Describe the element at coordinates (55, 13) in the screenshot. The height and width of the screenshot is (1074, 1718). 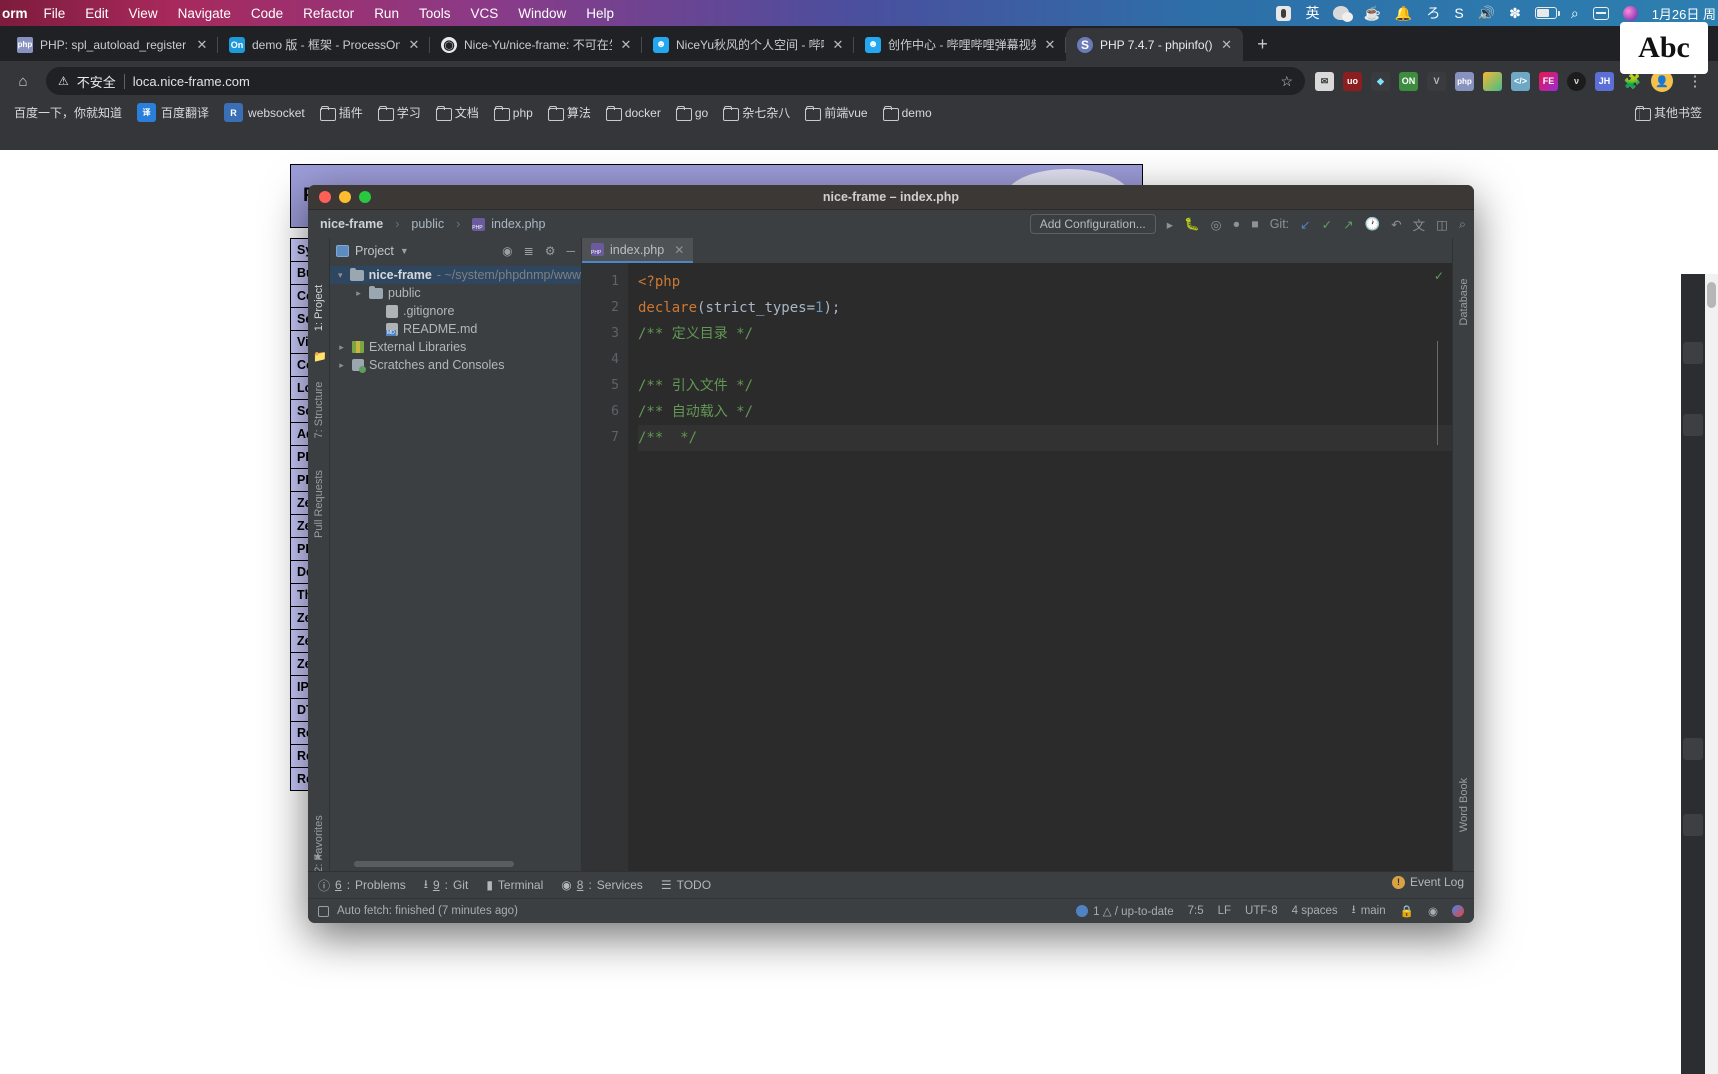
I see `menu-item-file: File` at that location.